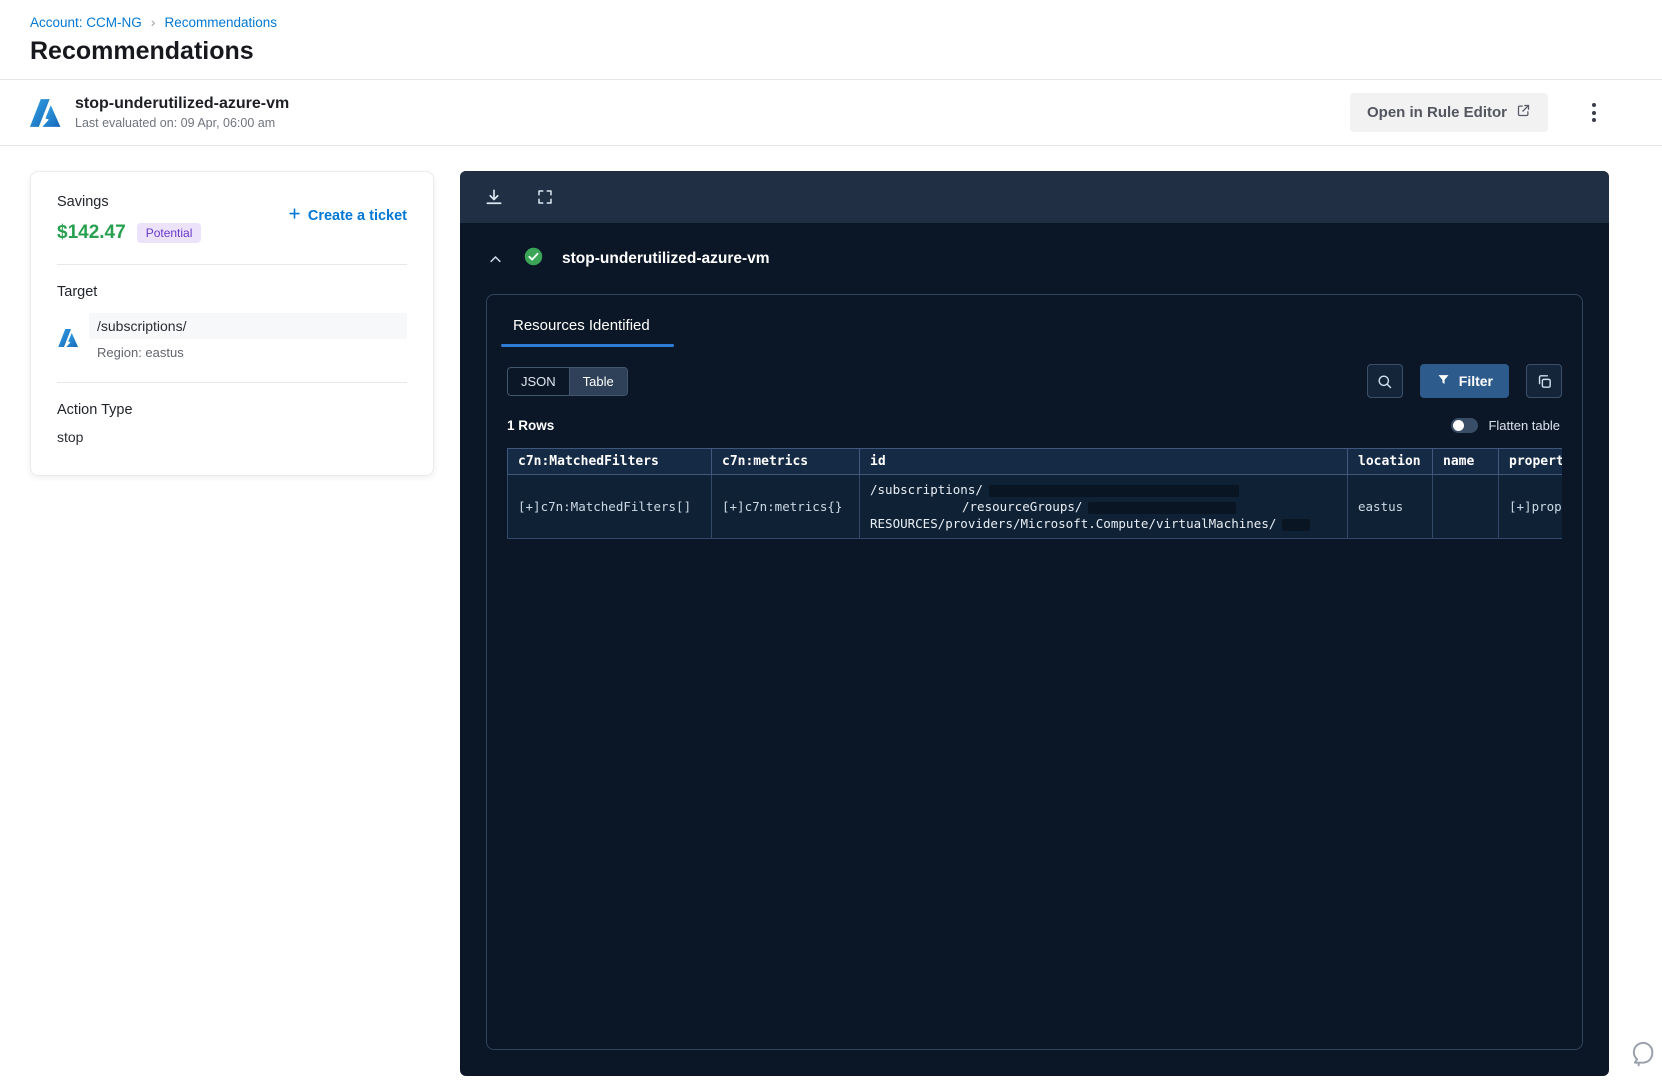 The width and height of the screenshot is (1662, 1086). Describe the element at coordinates (1544, 381) in the screenshot. I see `copy-icon` at that location.